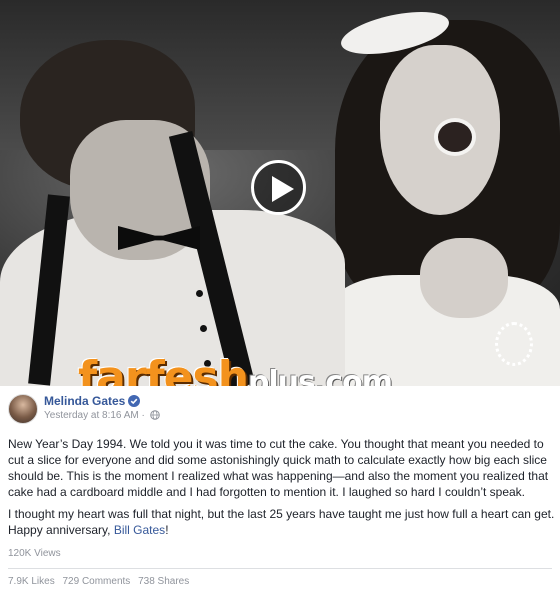 The height and width of the screenshot is (597, 560). Describe the element at coordinates (455, 137) in the screenshot. I see `bride-laughing-mouth` at that location.